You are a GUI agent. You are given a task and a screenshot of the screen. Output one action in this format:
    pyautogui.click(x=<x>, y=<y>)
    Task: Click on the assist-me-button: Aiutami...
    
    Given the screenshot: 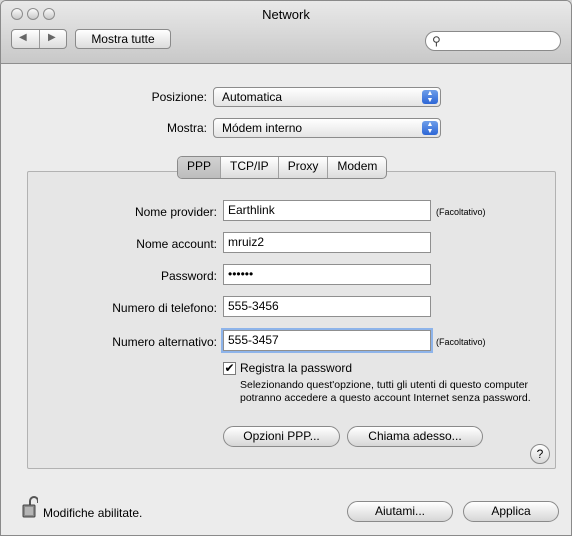 What is the action you would take?
    pyautogui.click(x=400, y=511)
    